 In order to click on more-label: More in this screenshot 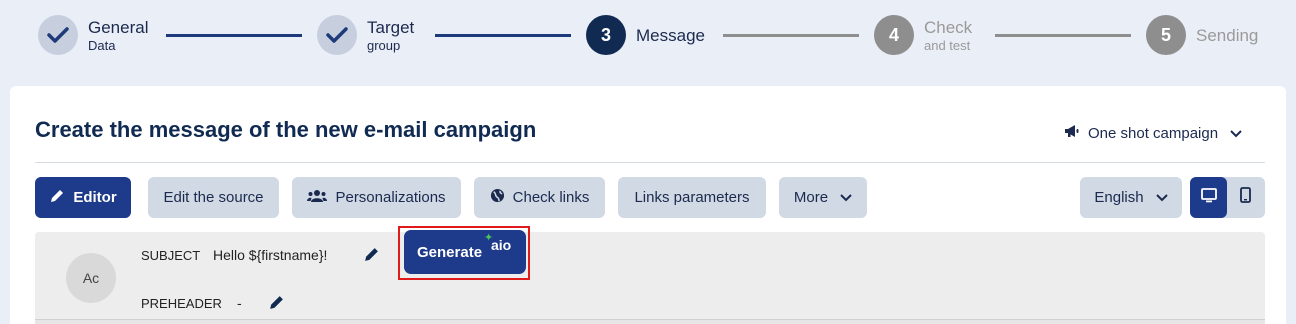, I will do `click(811, 197)`.